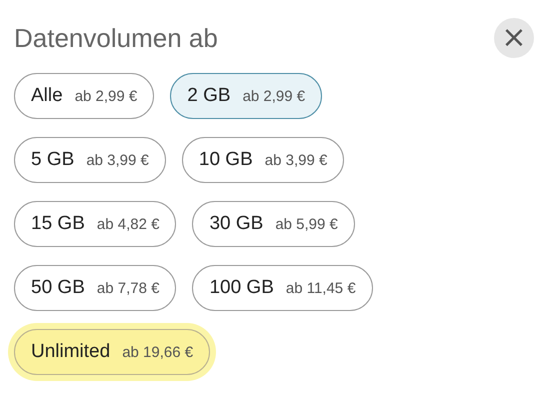 The height and width of the screenshot is (404, 550). I want to click on data-volume-chip: 2 GB ab 2,99 €, so click(246, 96).